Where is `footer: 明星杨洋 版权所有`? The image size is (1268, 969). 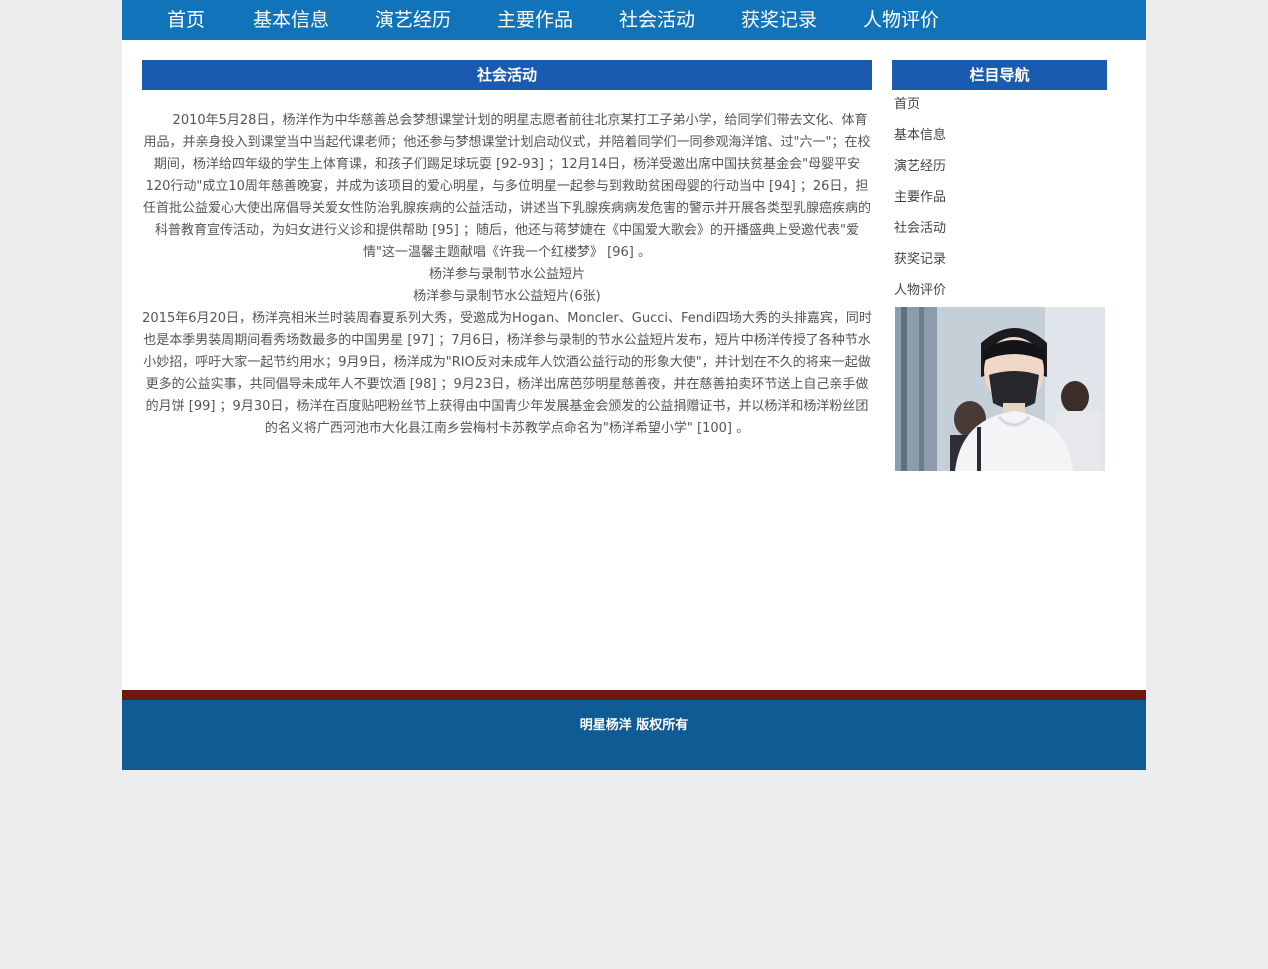
footer: 明星杨洋 版权所有 is located at coordinates (634, 735).